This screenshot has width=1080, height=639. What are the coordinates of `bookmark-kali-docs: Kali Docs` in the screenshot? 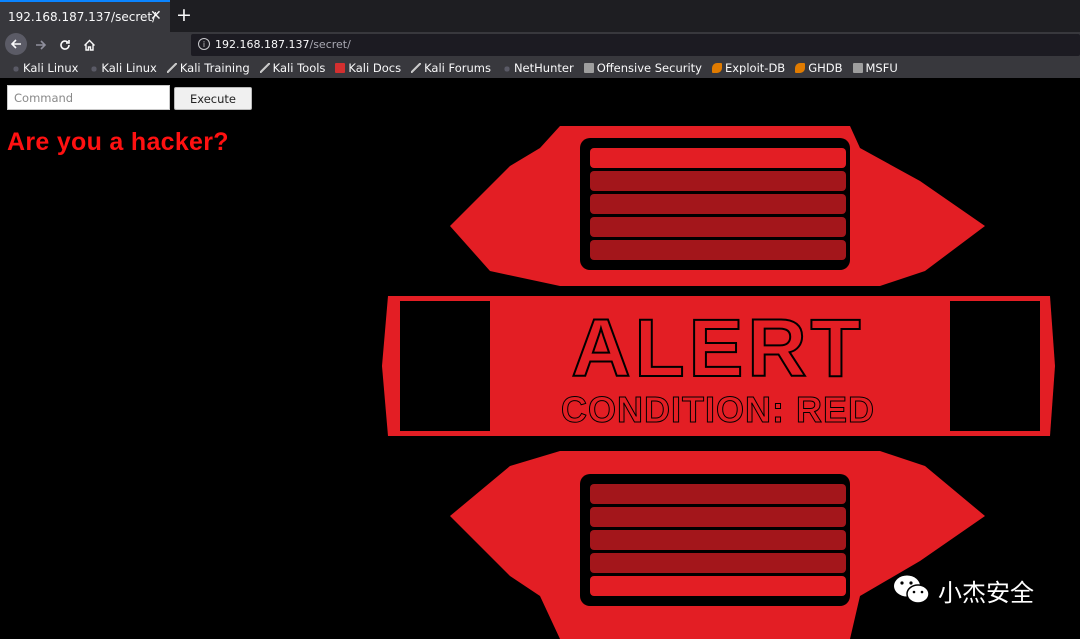 It's located at (368, 68).